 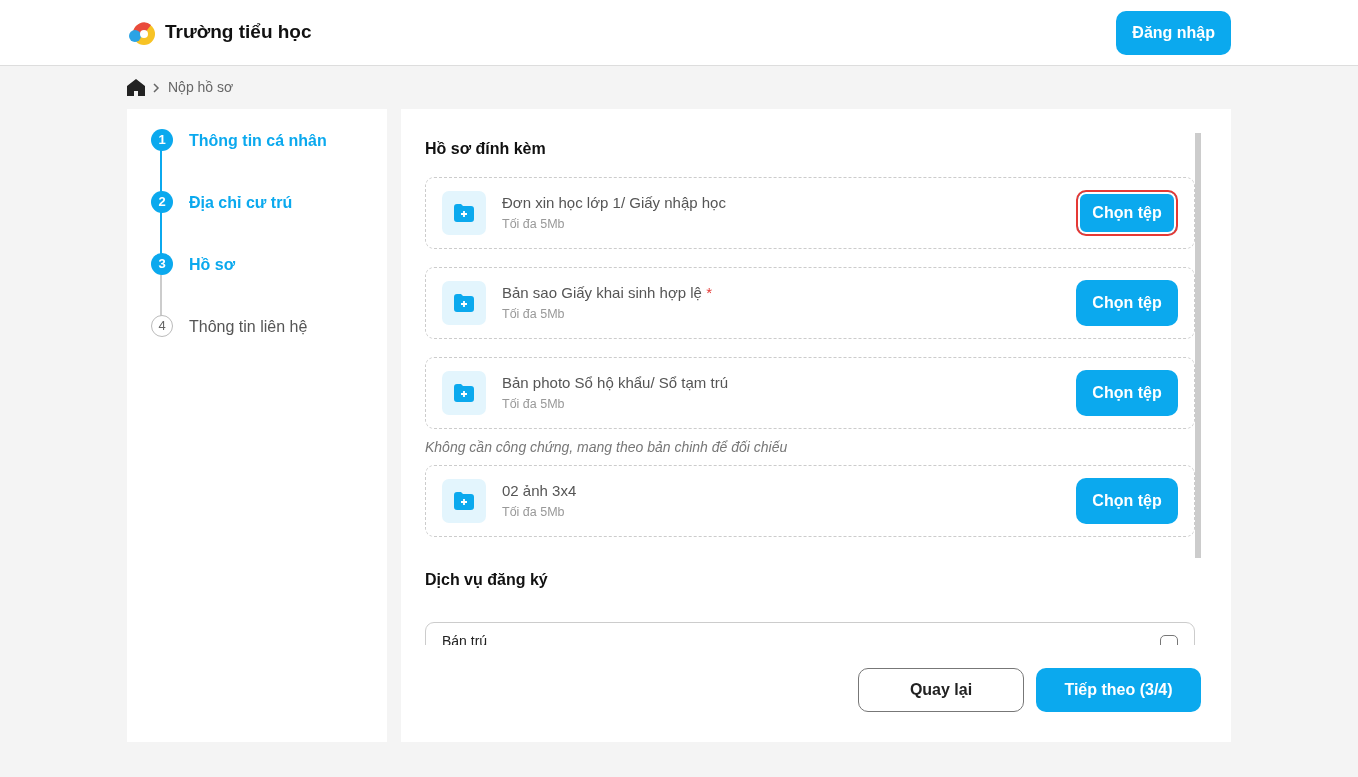 I want to click on school-name: Trường tiểu học, so click(x=238, y=32).